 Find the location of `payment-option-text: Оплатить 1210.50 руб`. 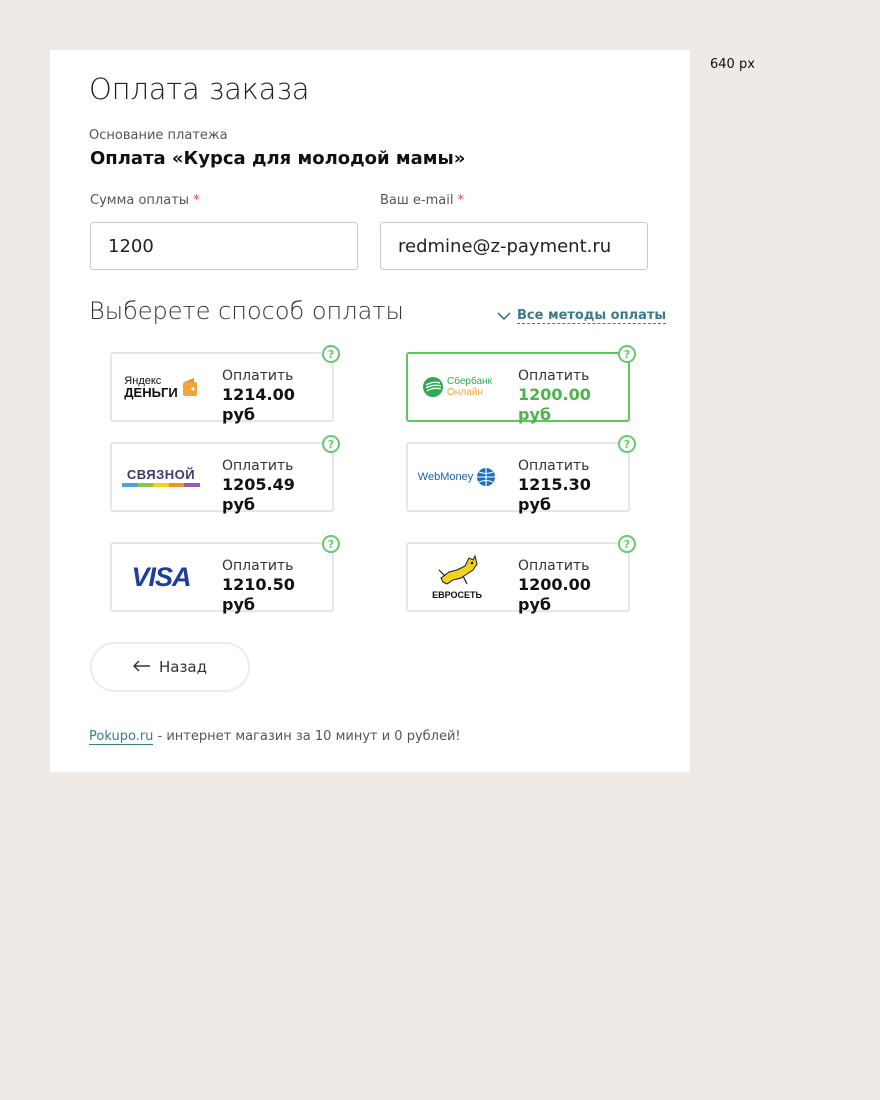

payment-option-text: Оплатить 1210.50 руб is located at coordinates (277, 586).